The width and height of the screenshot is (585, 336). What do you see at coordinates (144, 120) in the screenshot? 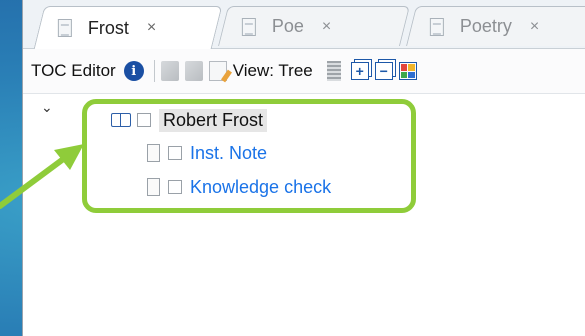
I see `root-checkbox` at bounding box center [144, 120].